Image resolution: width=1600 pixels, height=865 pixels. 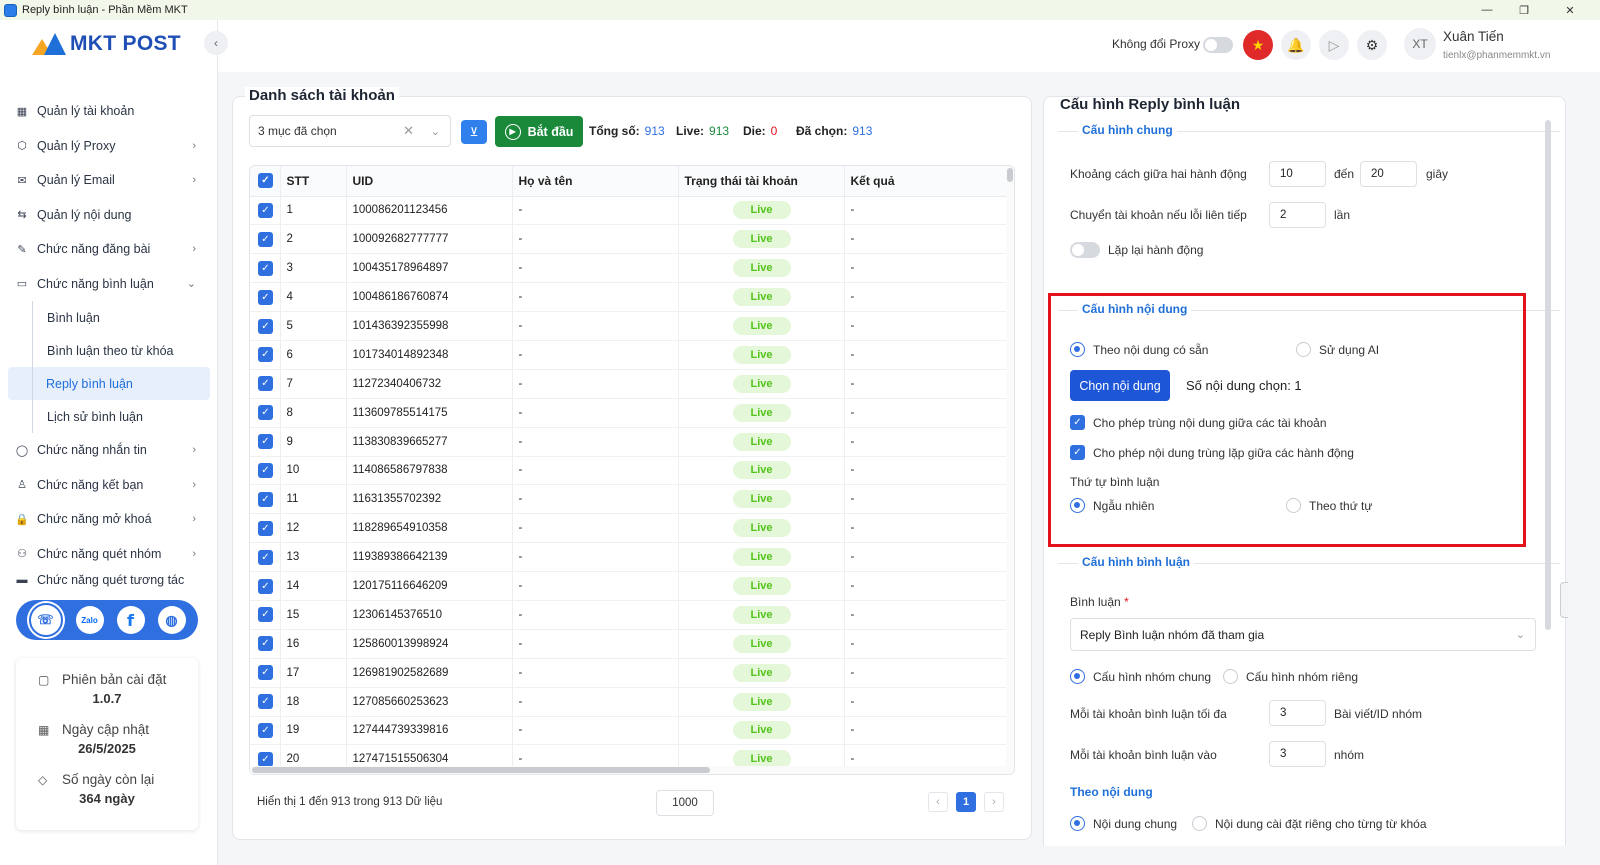 I want to click on table-row: ✓ 19 127444739339816- Live -, so click(x=629, y=731).